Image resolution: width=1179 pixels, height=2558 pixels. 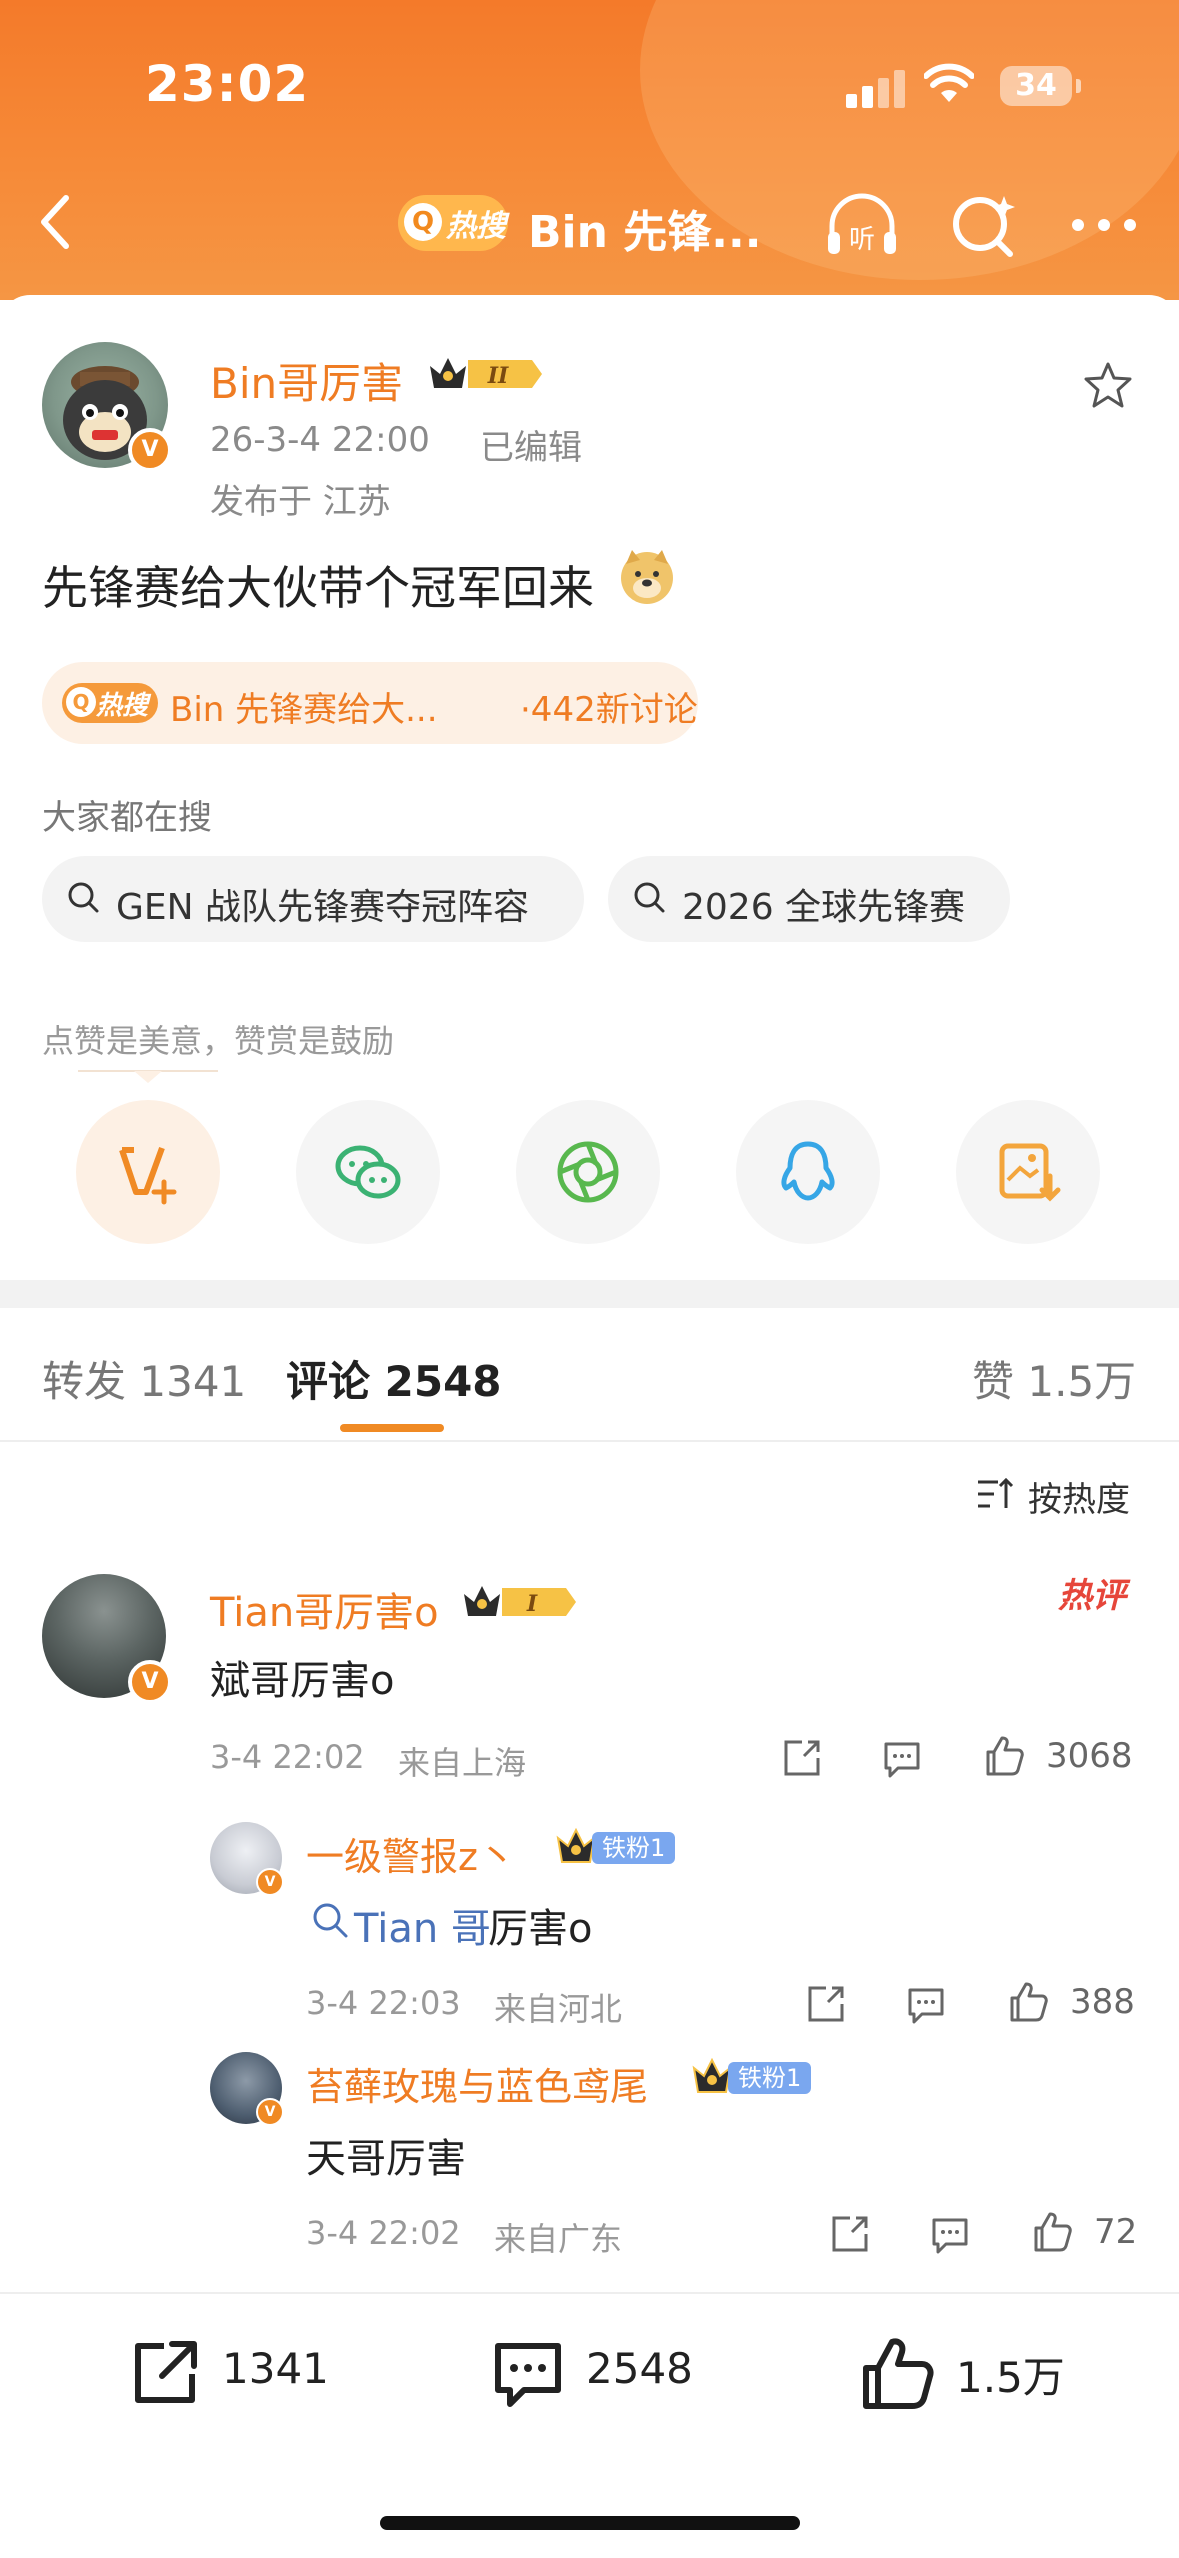 I want to click on comment-icon, so click(x=528, y=2374).